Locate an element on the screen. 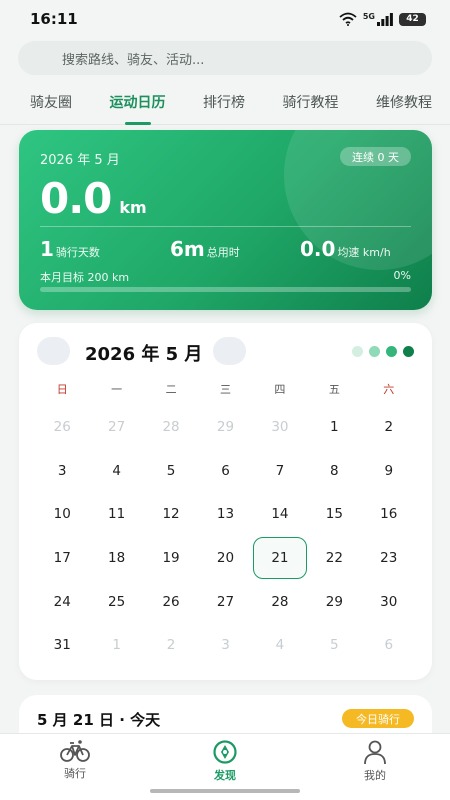 The width and height of the screenshot is (450, 800). nav-discover: 发现 is located at coordinates (225, 761).